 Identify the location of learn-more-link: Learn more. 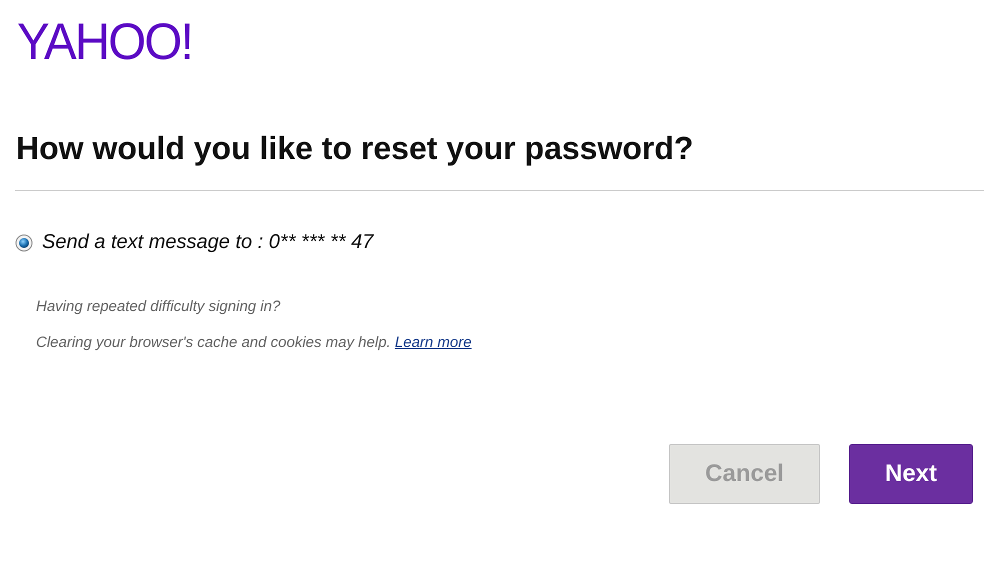
(433, 342).